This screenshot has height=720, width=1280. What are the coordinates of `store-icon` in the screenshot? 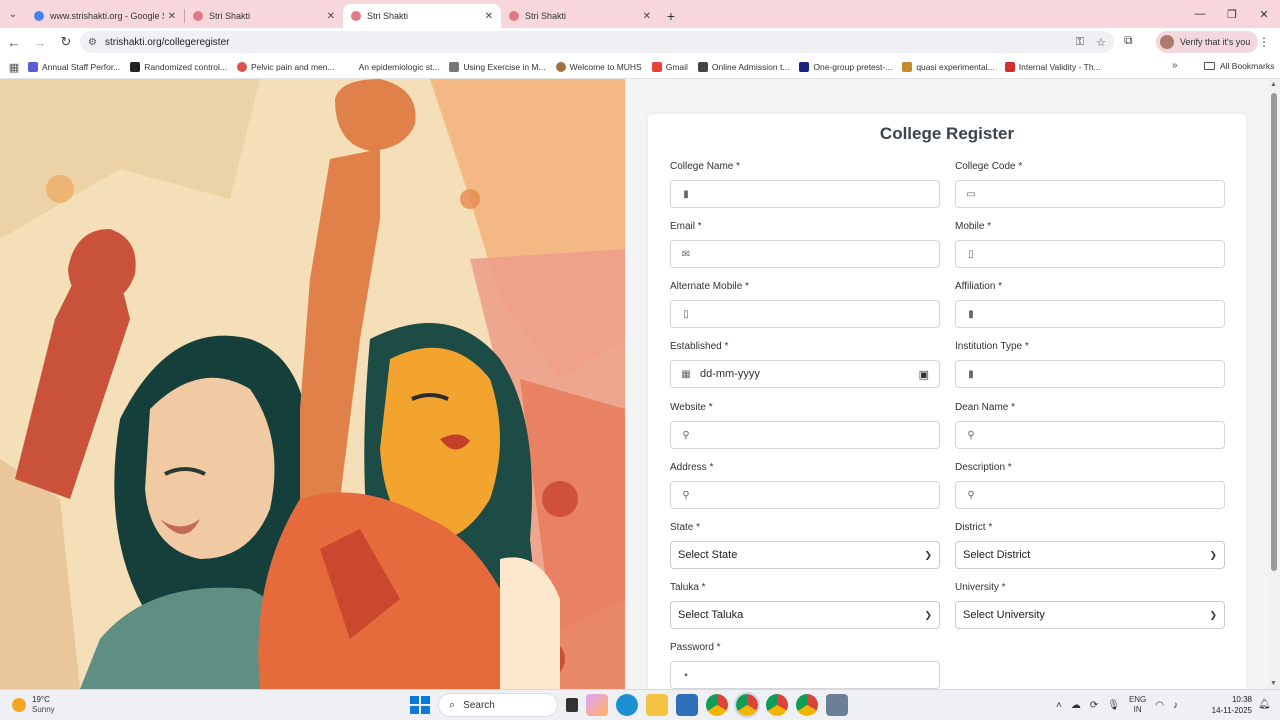 It's located at (687, 705).